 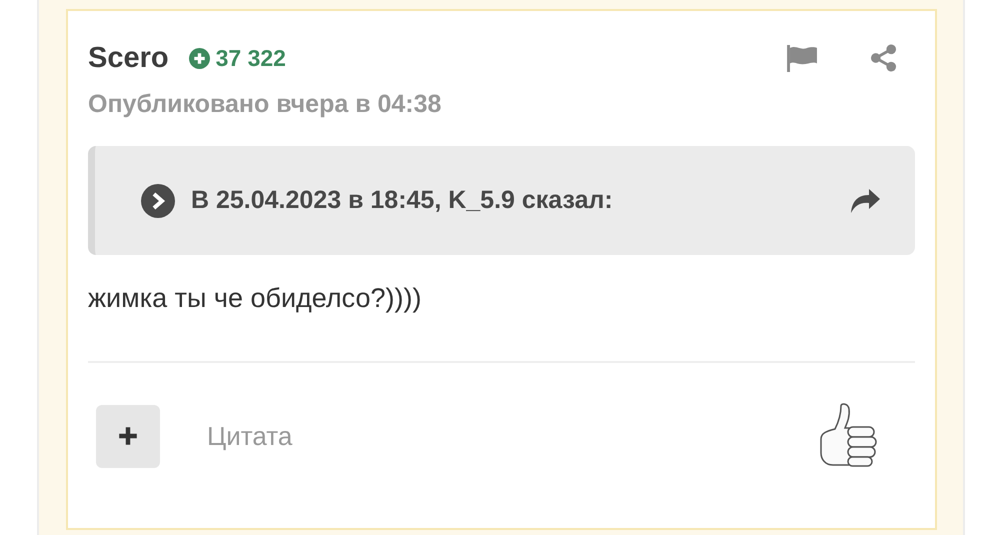 I want to click on add-button, so click(x=128, y=436).